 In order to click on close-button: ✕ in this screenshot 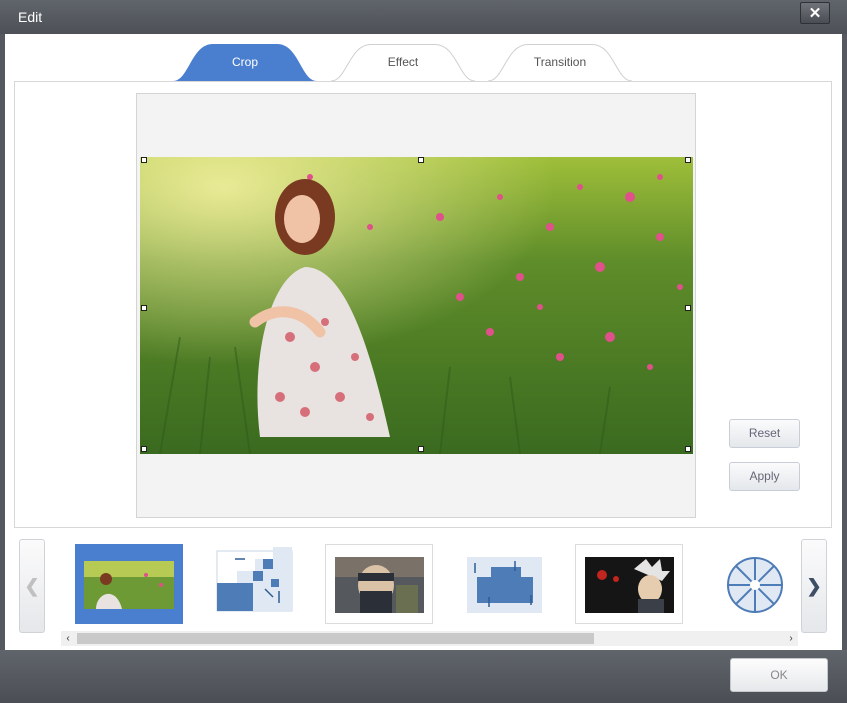, I will do `click(815, 13)`.